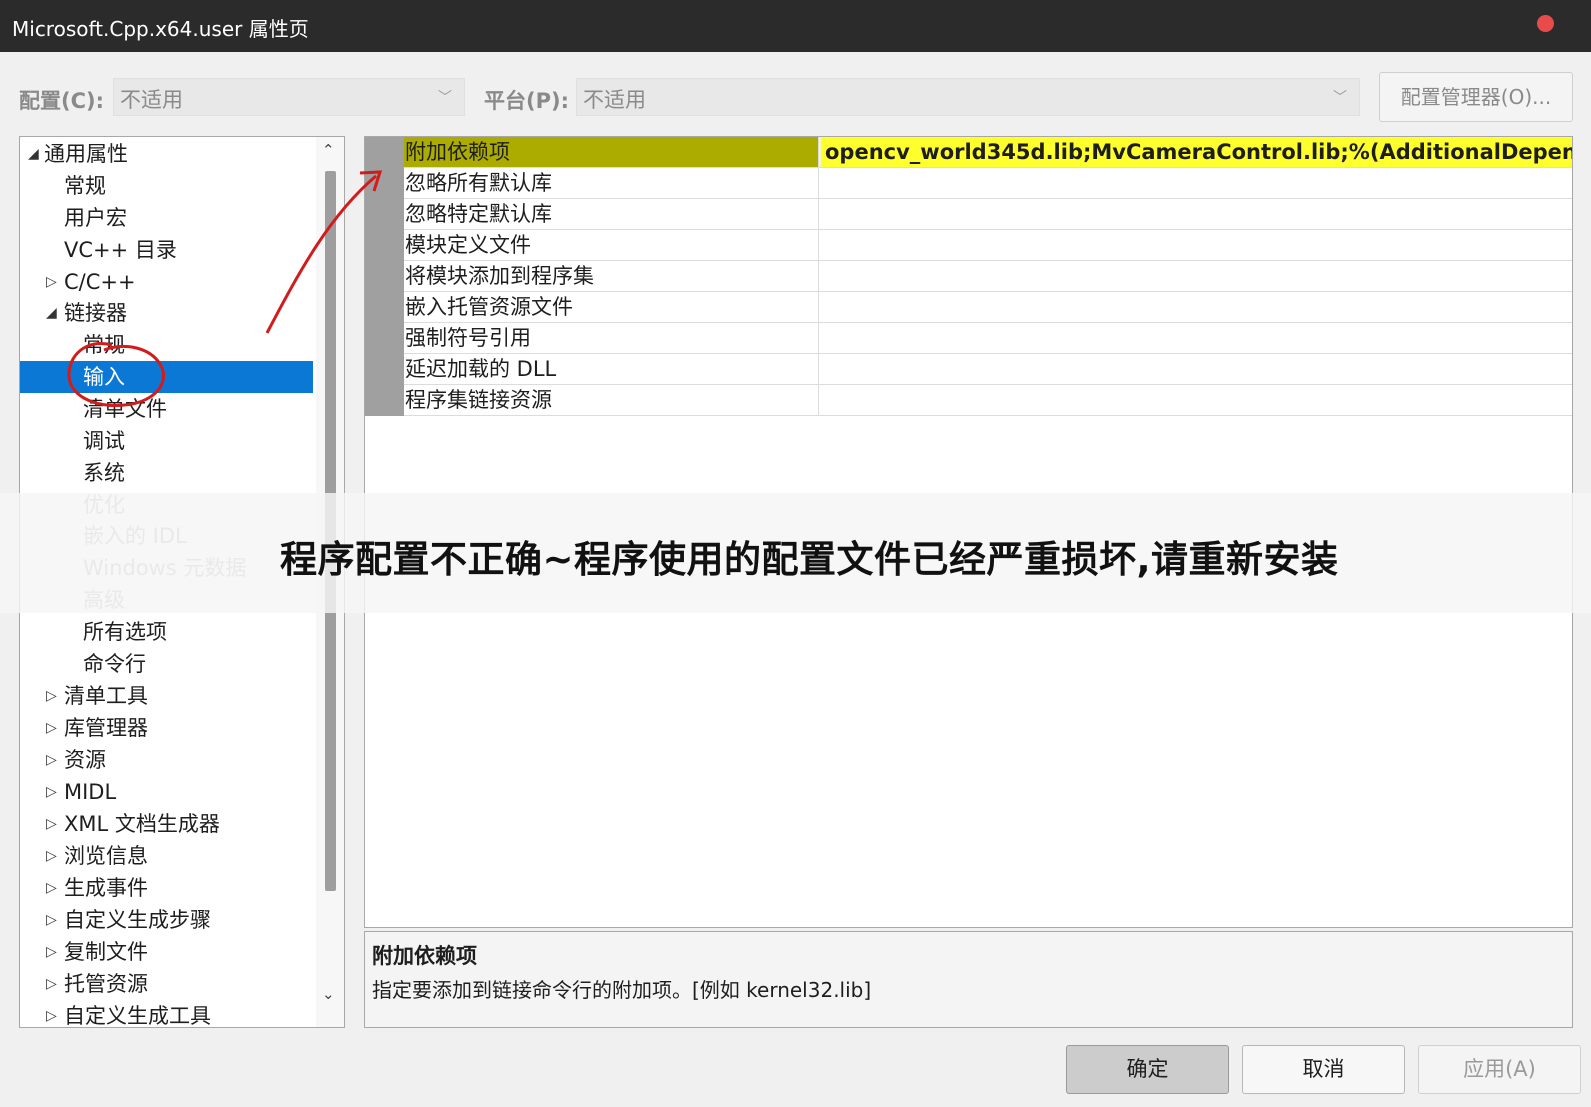  What do you see at coordinates (114, 664) in the screenshot?
I see `tree-item-label: 命令行` at bounding box center [114, 664].